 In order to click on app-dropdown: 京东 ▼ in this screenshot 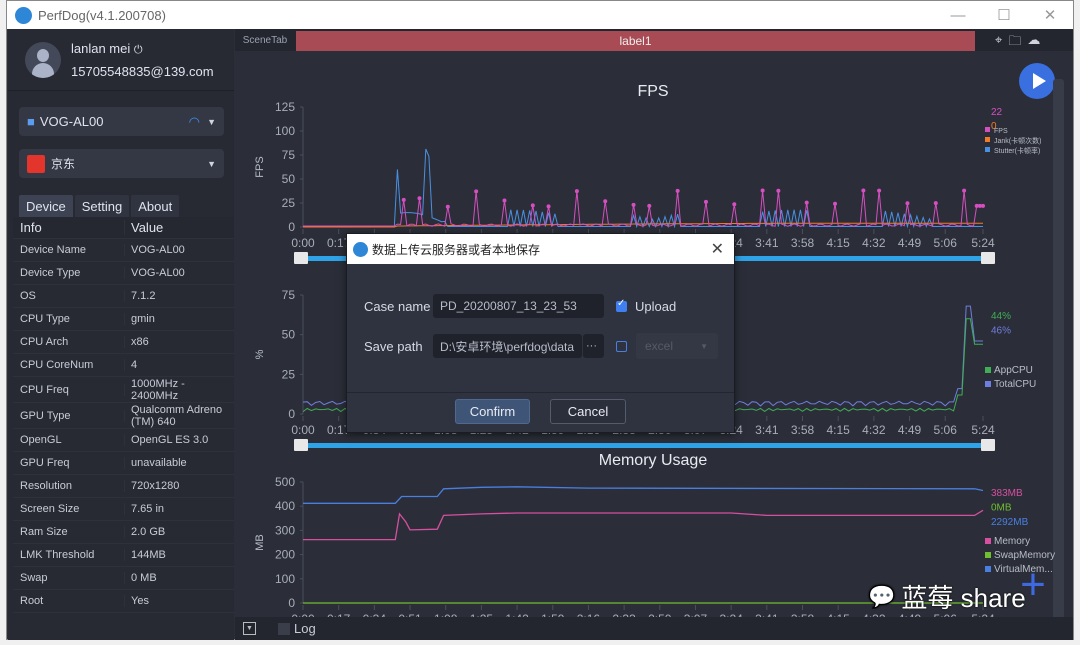, I will do `click(121, 163)`.